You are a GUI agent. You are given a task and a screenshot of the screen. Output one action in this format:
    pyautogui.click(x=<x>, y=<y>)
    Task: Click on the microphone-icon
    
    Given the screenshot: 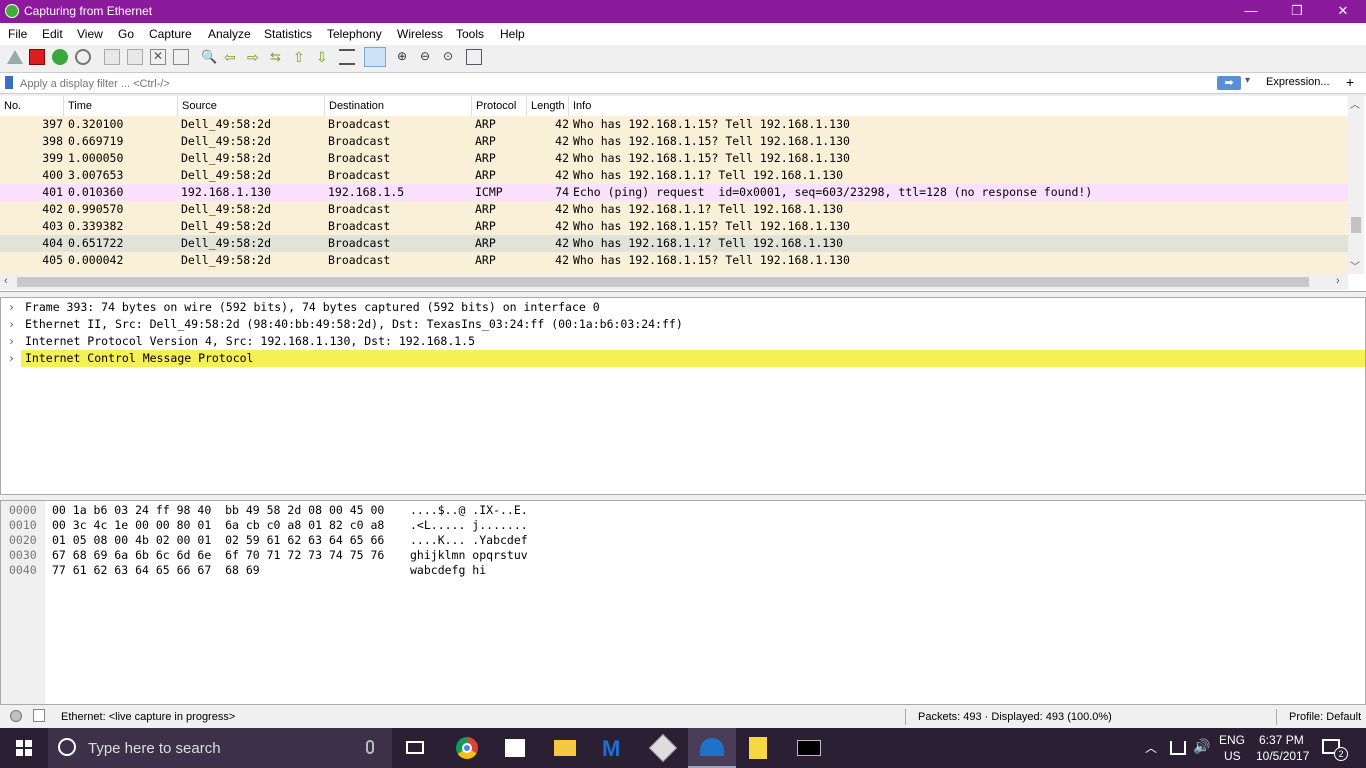 What is the action you would take?
    pyautogui.click(x=370, y=747)
    